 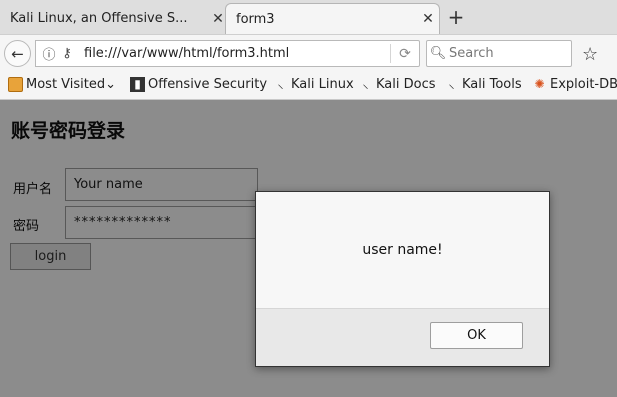 I want to click on tab-close-icon: ✕, so click(x=428, y=19).